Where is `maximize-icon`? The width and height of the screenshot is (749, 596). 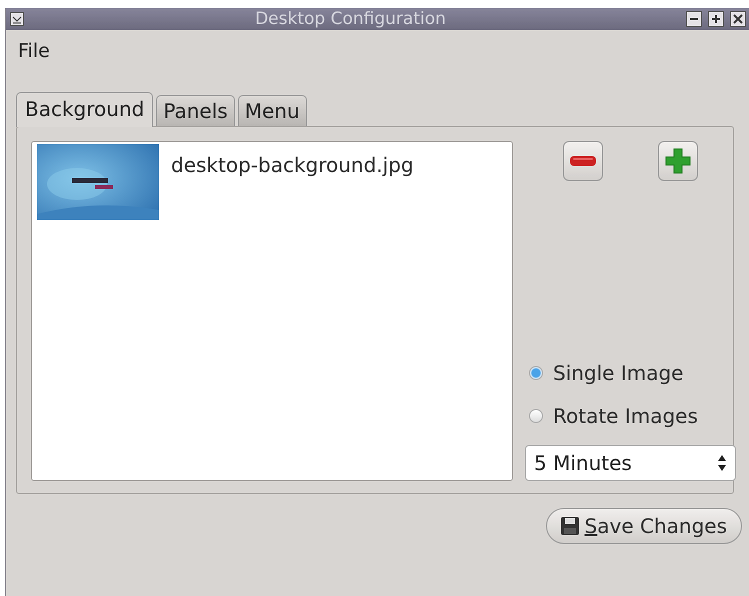
maximize-icon is located at coordinates (716, 19).